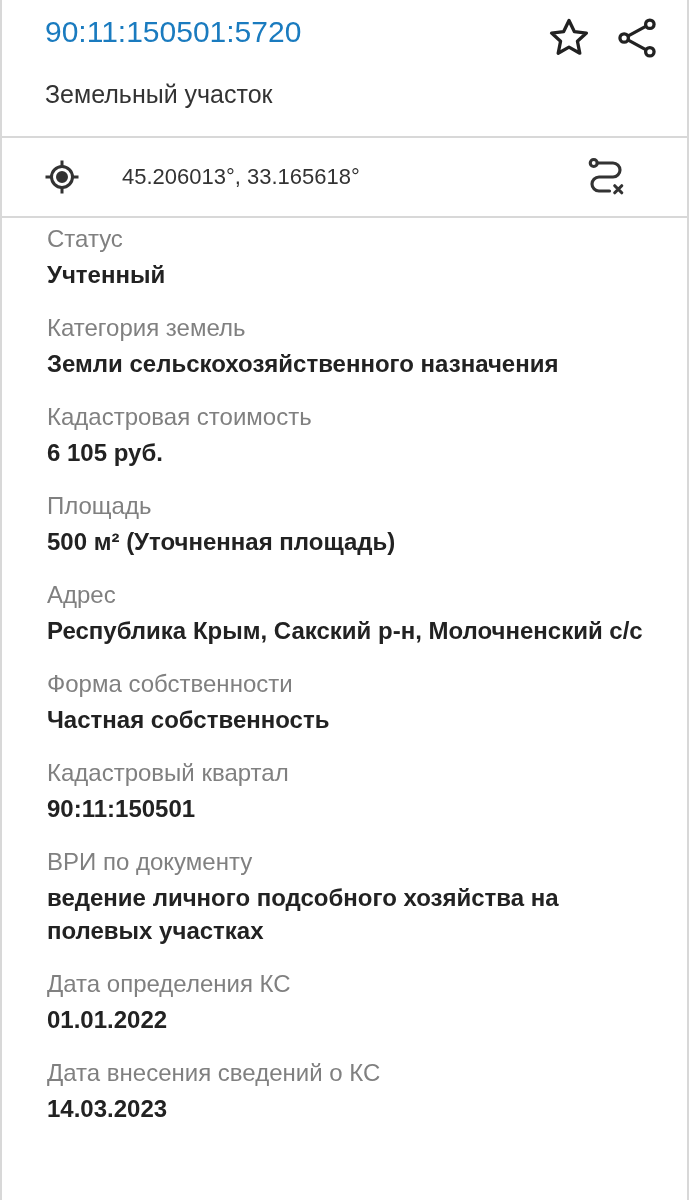 The width and height of the screenshot is (689, 1200). Describe the element at coordinates (345, 631) in the screenshot. I see `field-value: Республика Крым, Сакский р-н, Молочненский с/с` at that location.